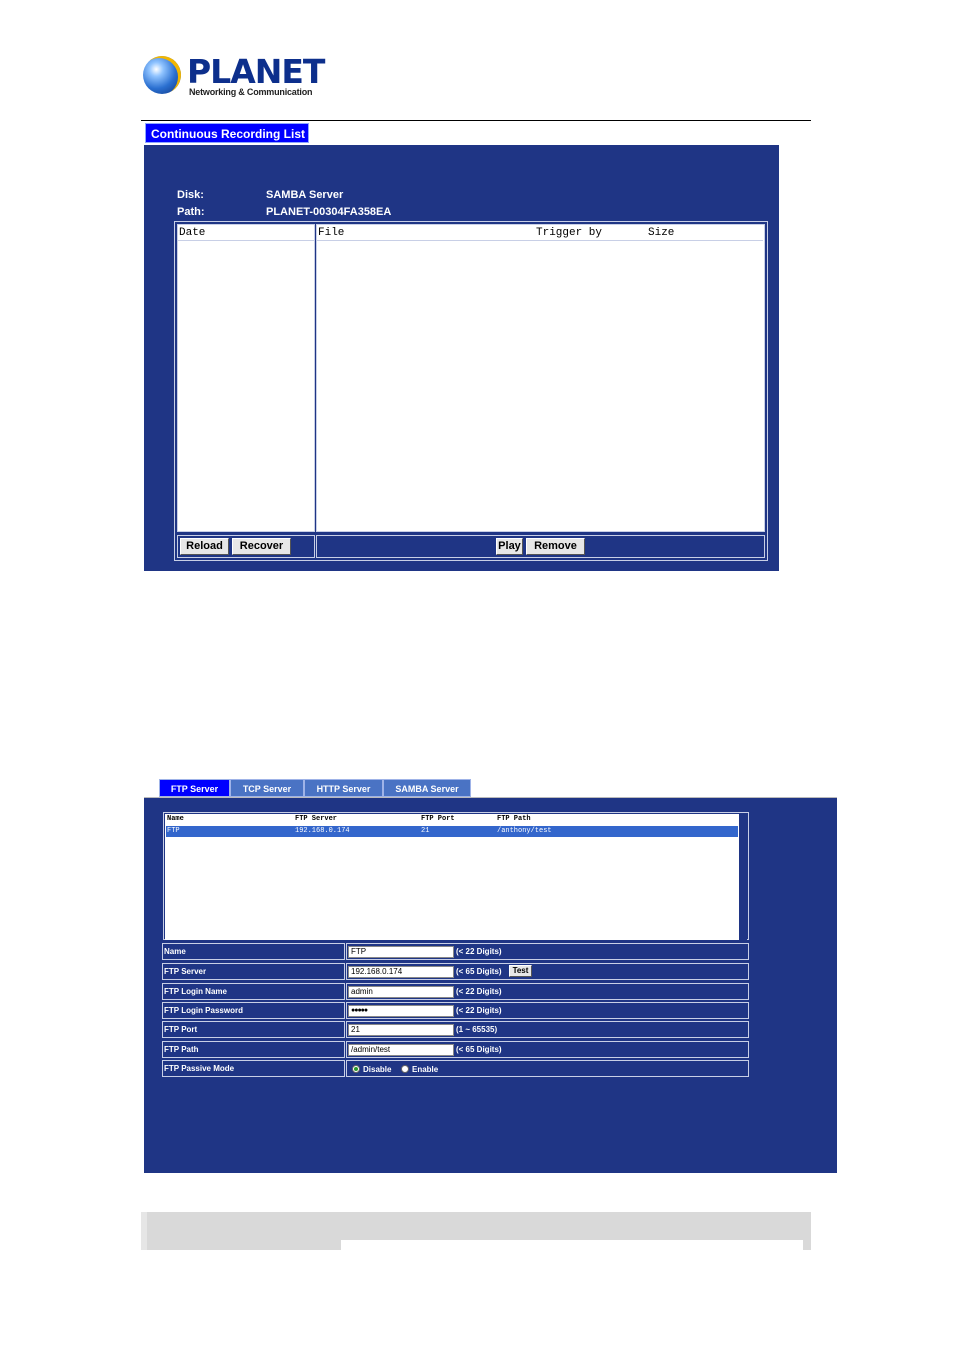  Describe the element at coordinates (401, 1011) in the screenshot. I see `login-password-input: ●●●●●` at that location.